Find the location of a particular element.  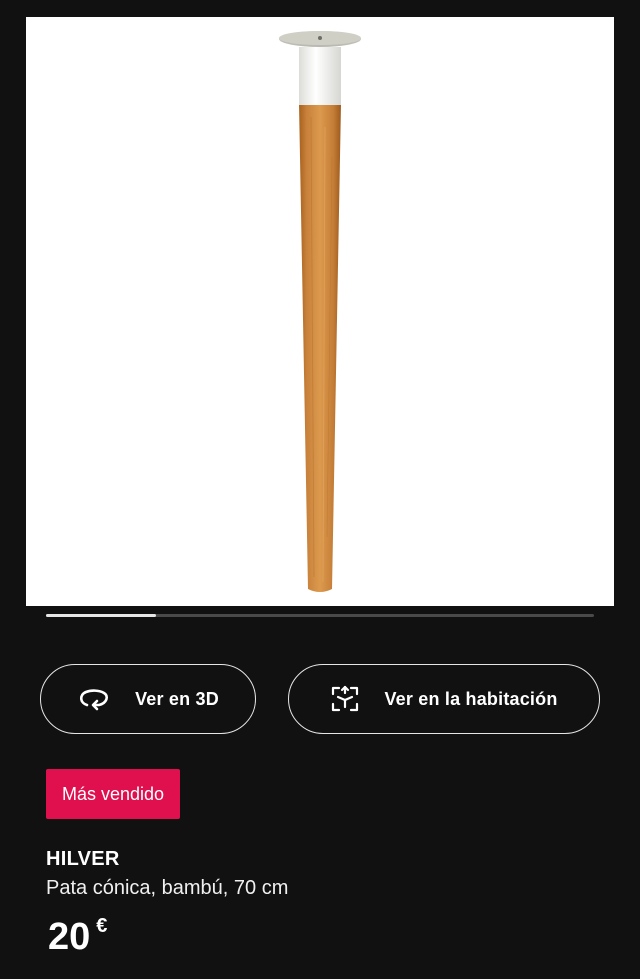

view-in-room-label: Ver en la habitación is located at coordinates (471, 698).